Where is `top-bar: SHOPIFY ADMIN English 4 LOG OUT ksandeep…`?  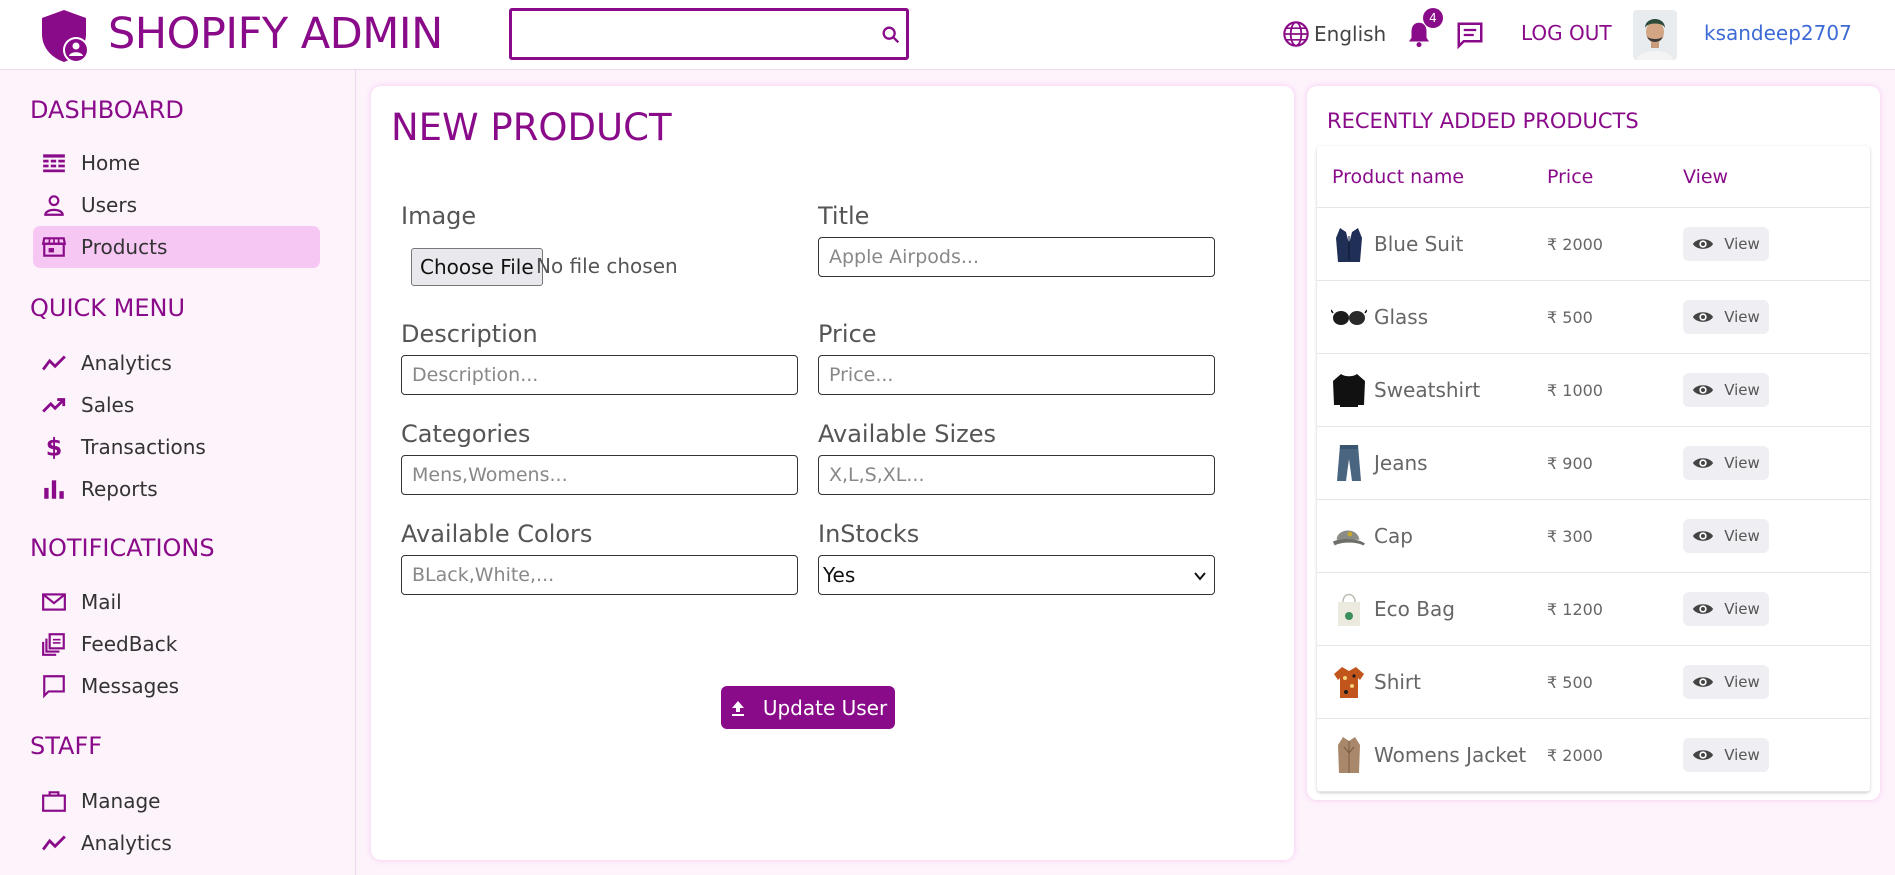
top-bar: SHOPIFY ADMIN English 4 LOG OUT ksandeep… is located at coordinates (947, 35).